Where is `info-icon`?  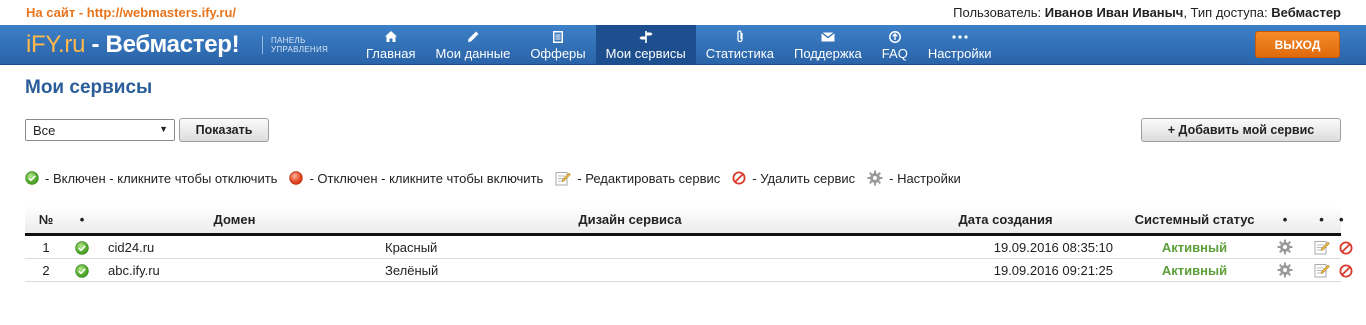 info-icon is located at coordinates (894, 36).